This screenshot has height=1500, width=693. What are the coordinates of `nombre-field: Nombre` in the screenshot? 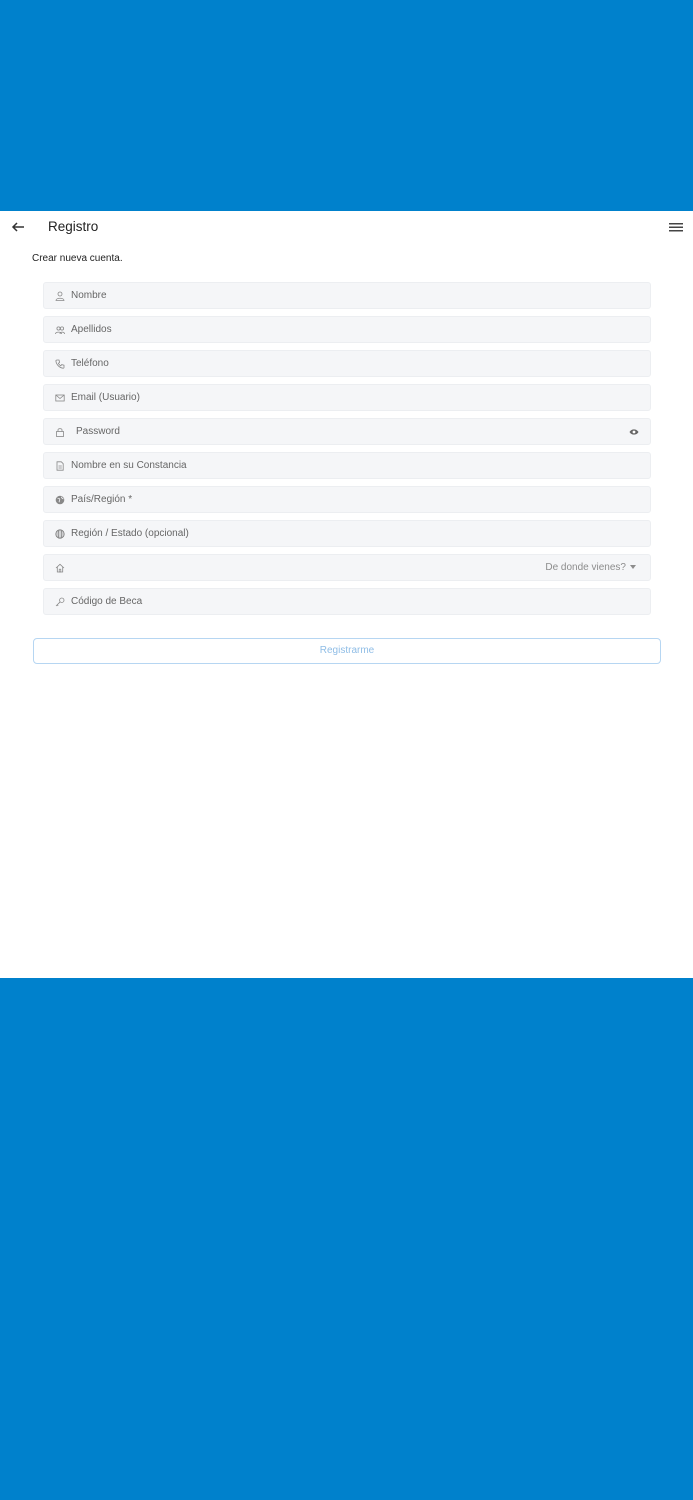 It's located at (347, 295).